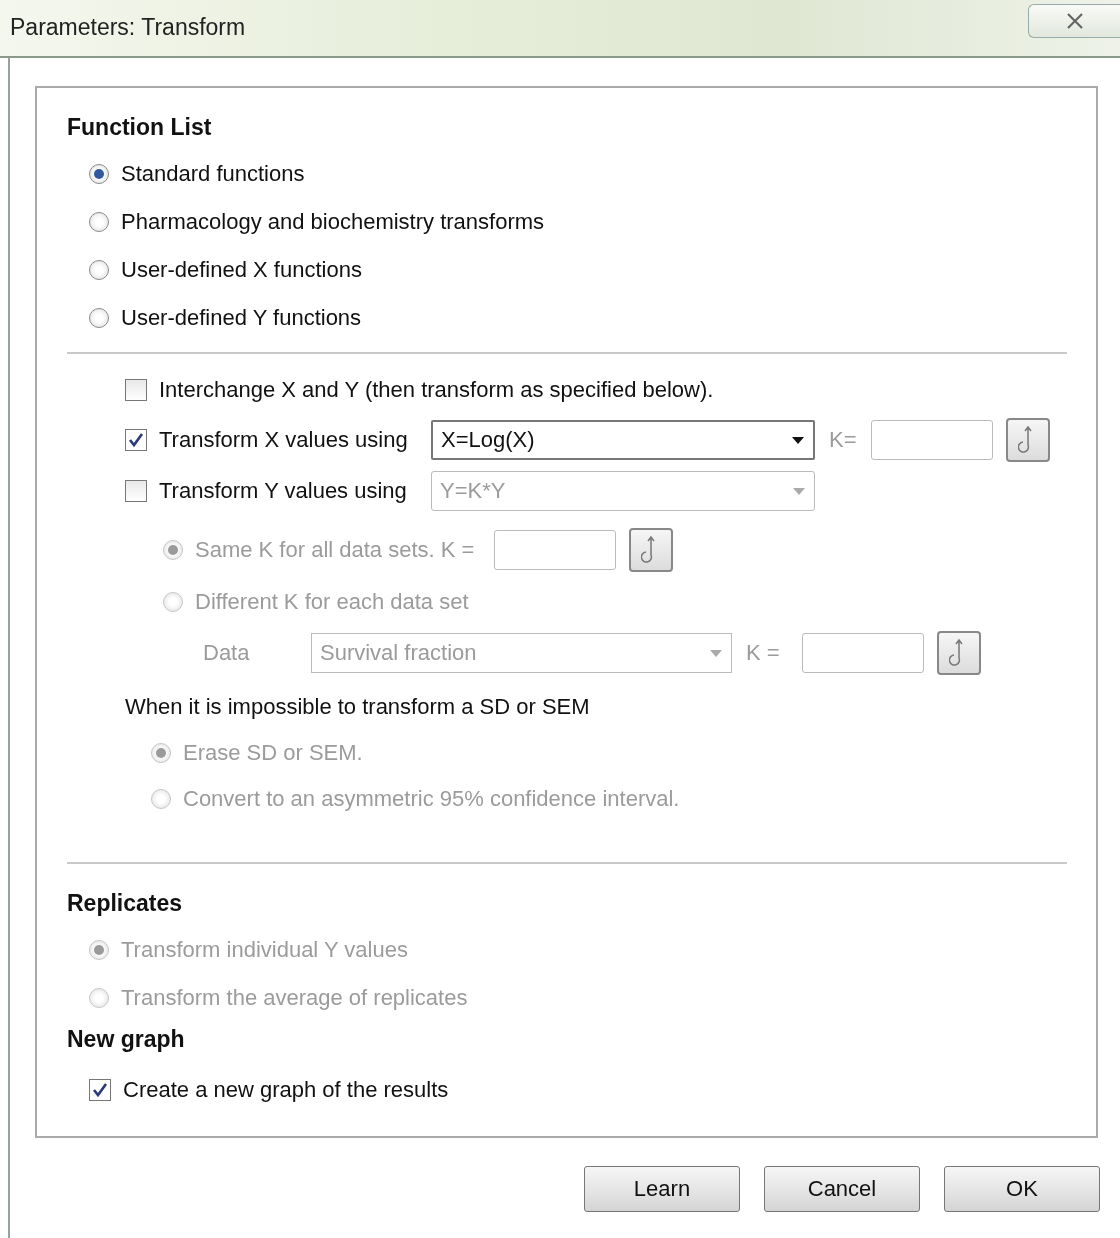  Describe the element at coordinates (286, 1090) in the screenshot. I see `checkbox-label: Create a new graph of the results` at that location.